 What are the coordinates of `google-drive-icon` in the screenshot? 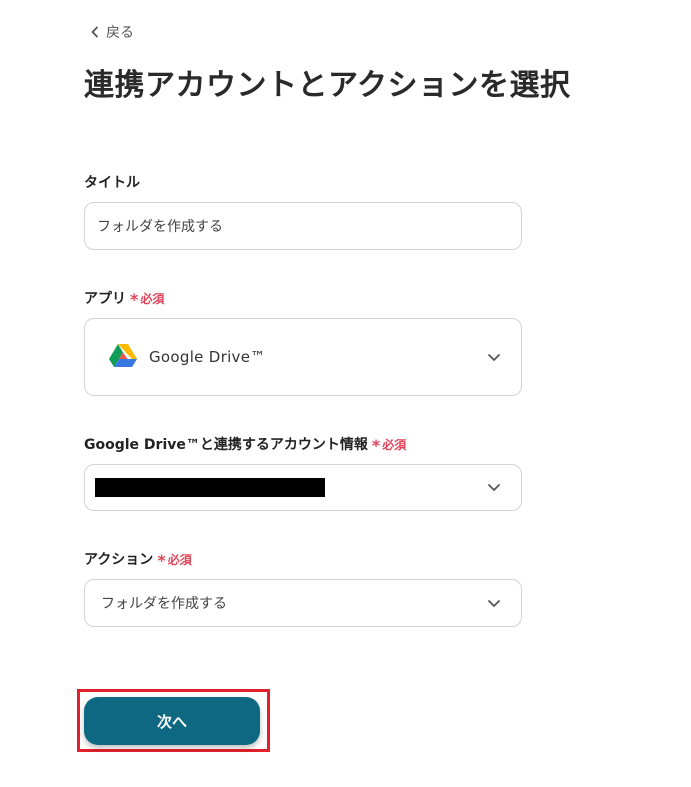 It's located at (123, 357).